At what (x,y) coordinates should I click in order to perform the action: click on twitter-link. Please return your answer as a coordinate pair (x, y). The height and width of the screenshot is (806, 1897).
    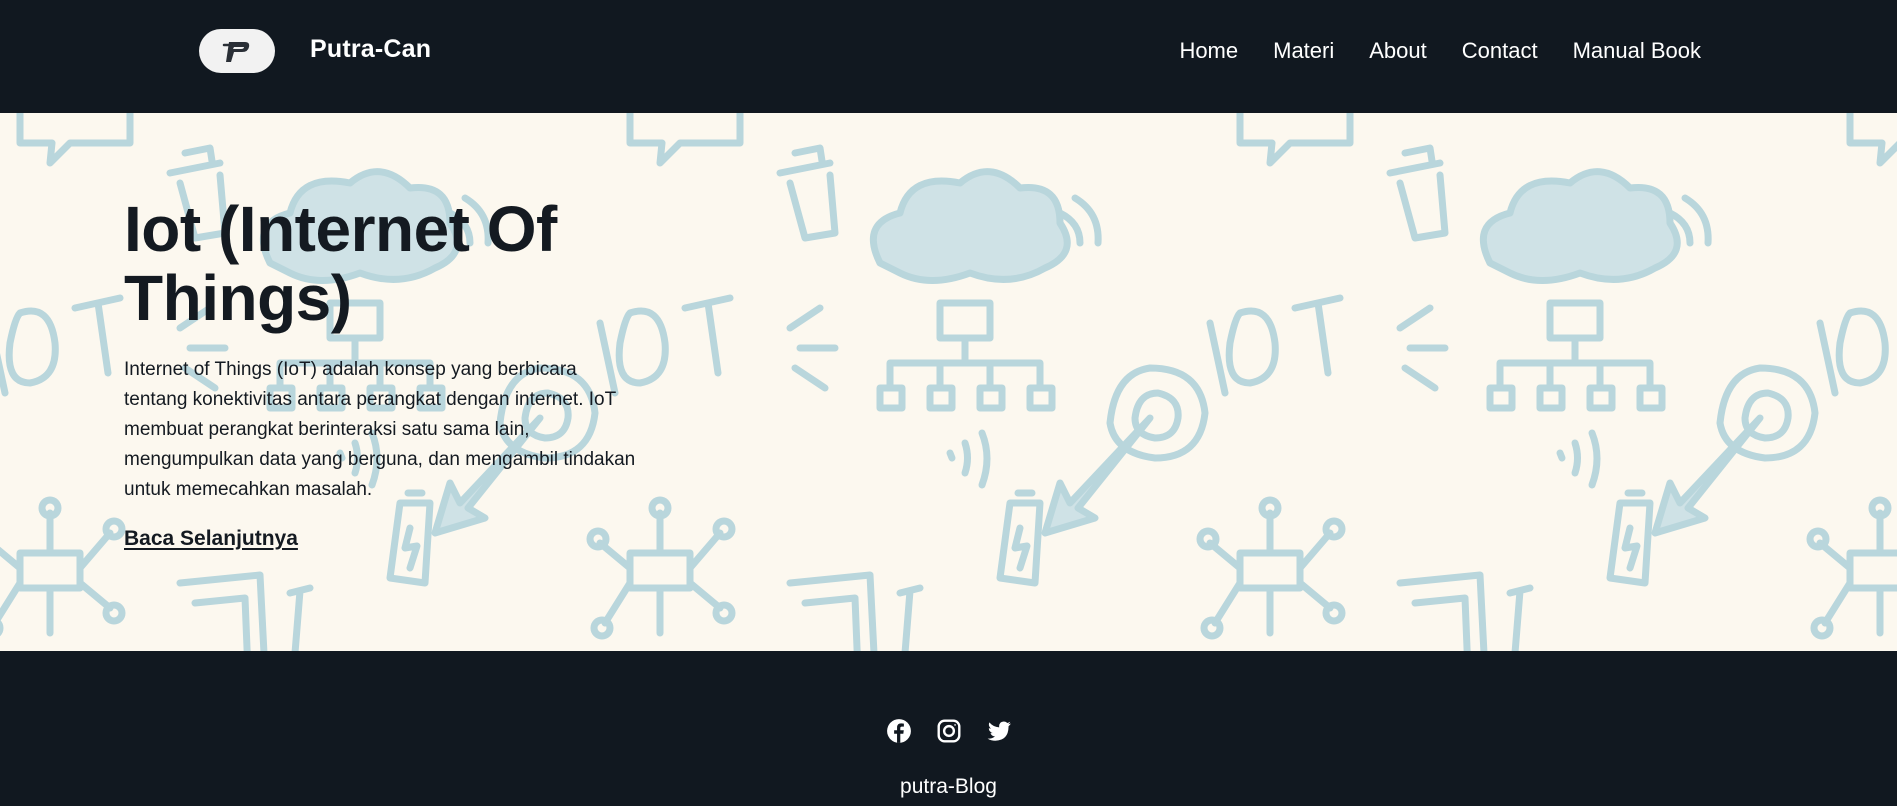
    Looking at the image, I should click on (999, 731).